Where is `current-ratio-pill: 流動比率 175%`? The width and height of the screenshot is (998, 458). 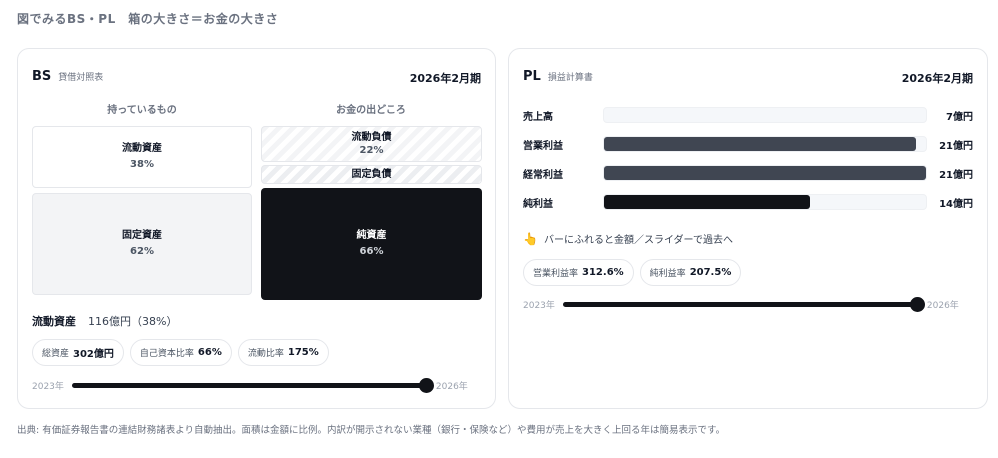
current-ratio-pill: 流動比率 175% is located at coordinates (283, 352).